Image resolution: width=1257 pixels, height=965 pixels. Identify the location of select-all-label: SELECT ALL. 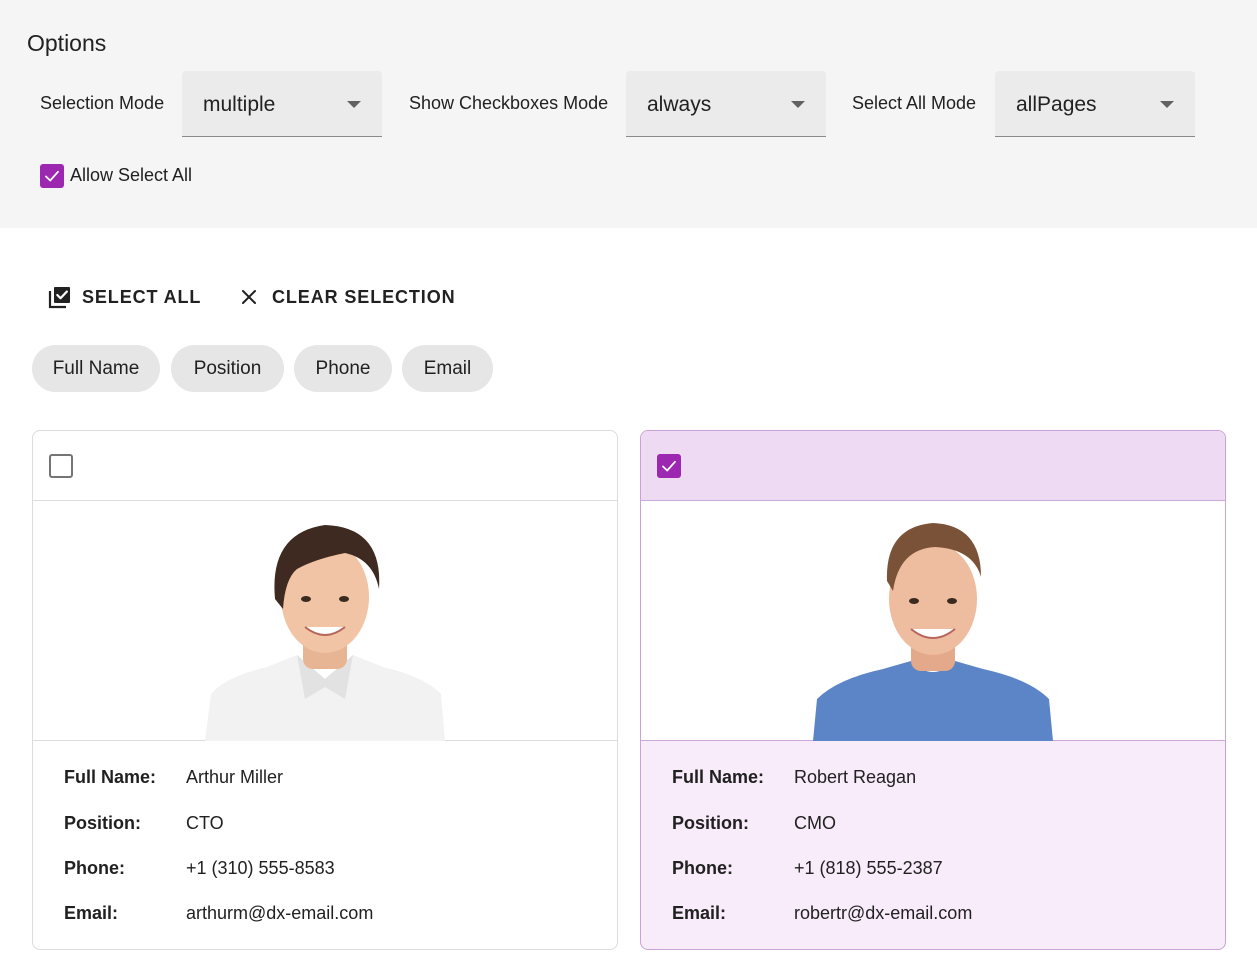
(142, 296).